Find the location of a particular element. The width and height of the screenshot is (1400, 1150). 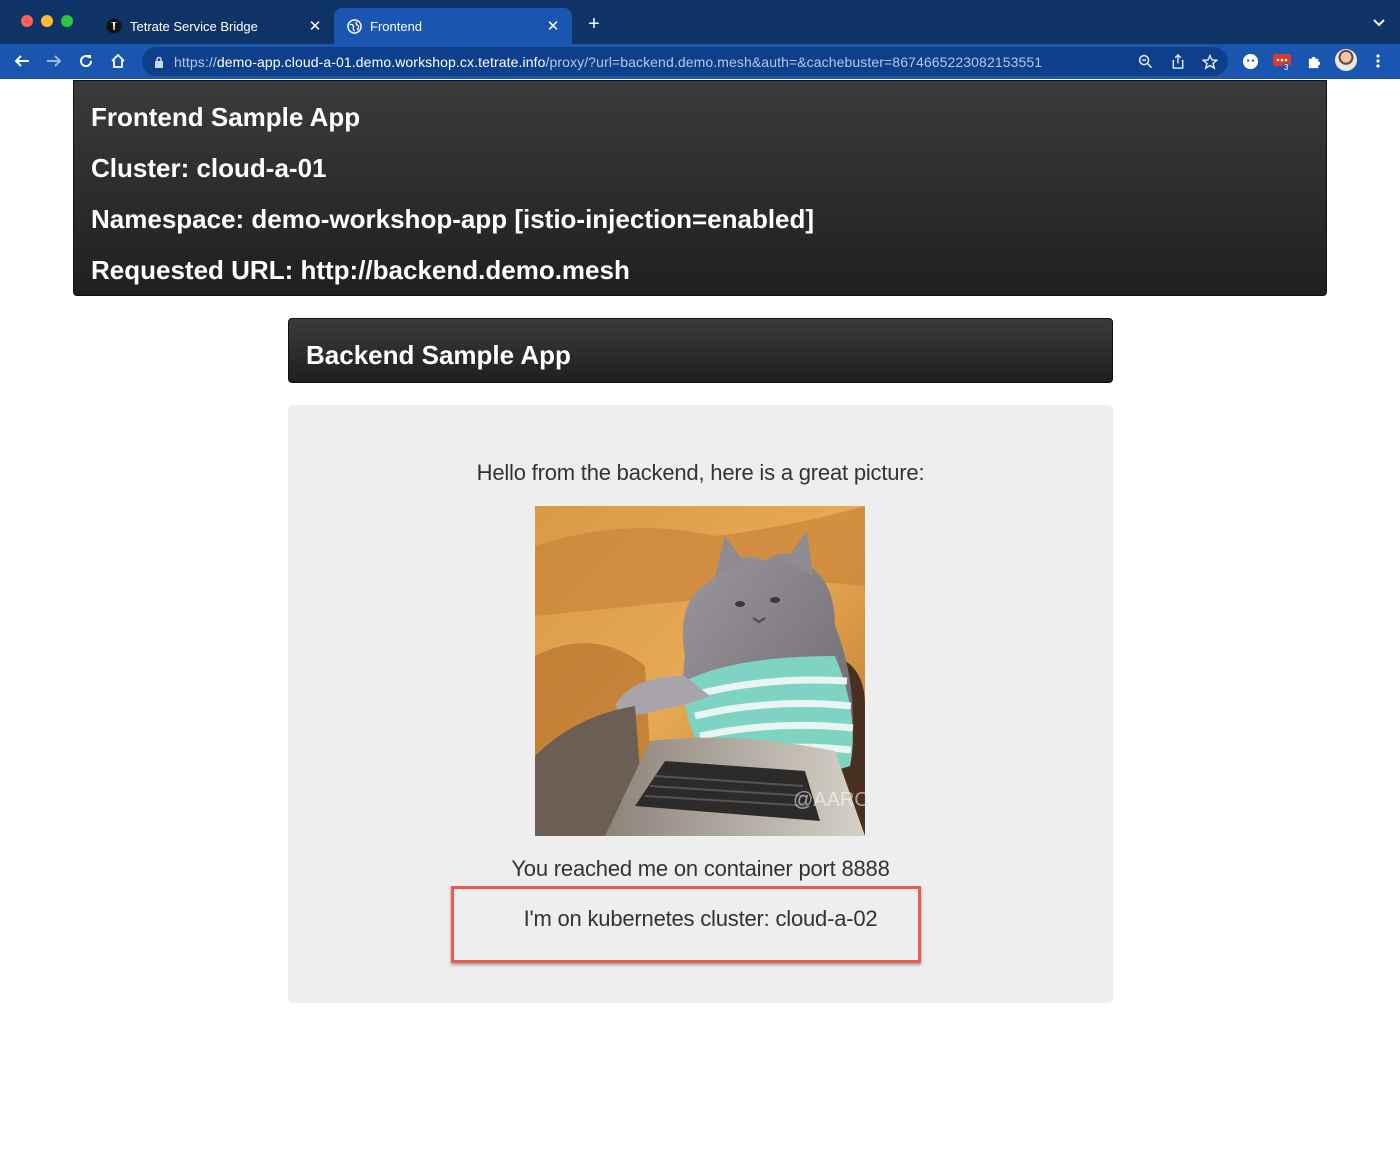

browser-menu-icon is located at coordinates (1378, 61).